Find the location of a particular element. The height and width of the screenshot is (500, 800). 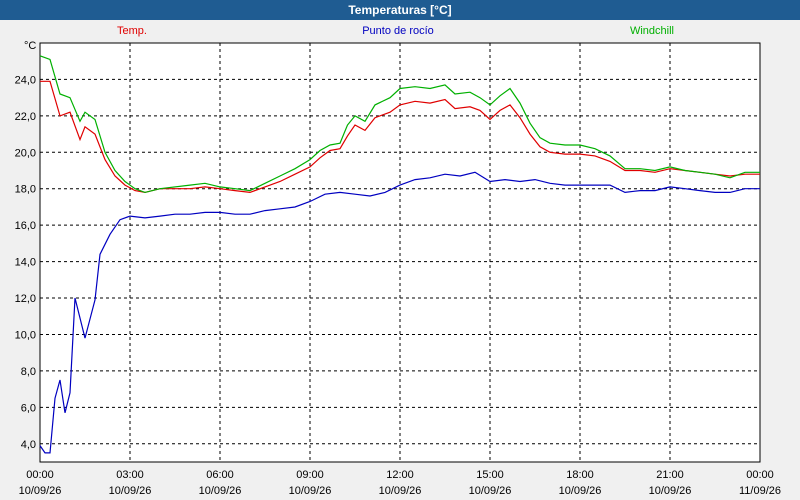

x-tick-time: 09:00 is located at coordinates (310, 475).